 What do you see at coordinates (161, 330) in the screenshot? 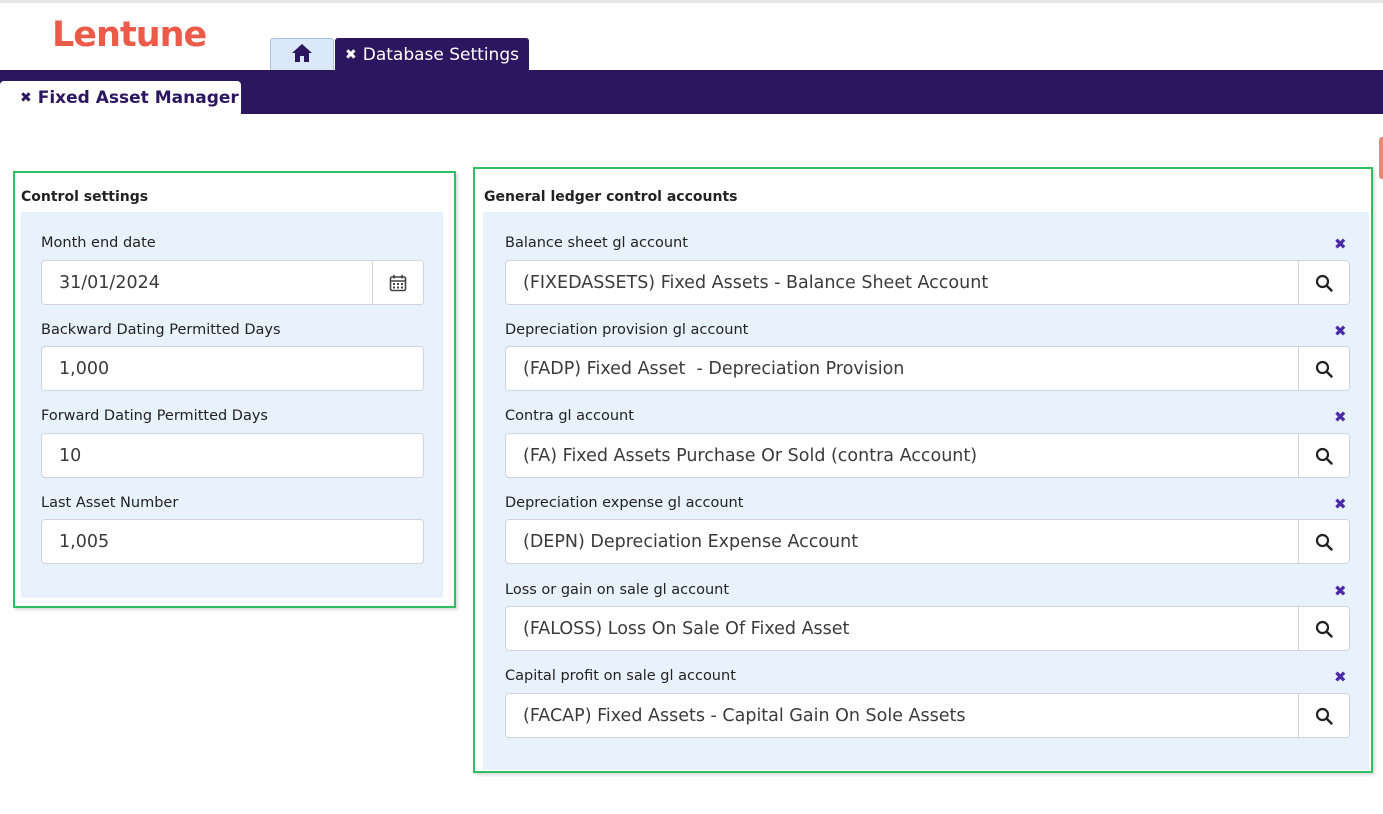
I see `backward-dating-label: Backward Dating Permitted Days` at bounding box center [161, 330].